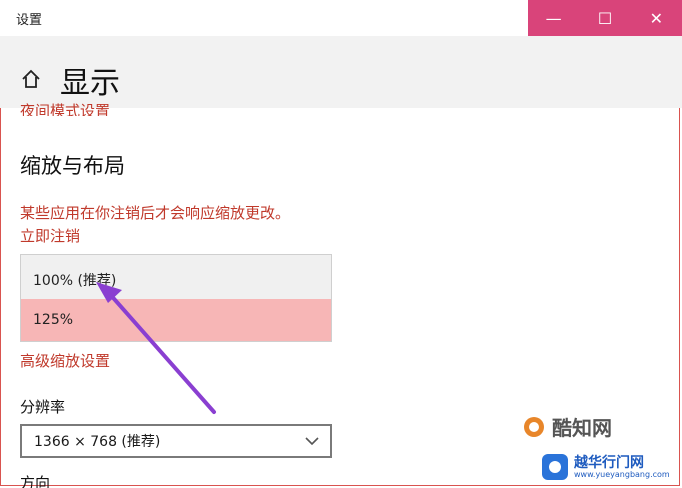  I want to click on signout-link: 立即注销, so click(155, 236).